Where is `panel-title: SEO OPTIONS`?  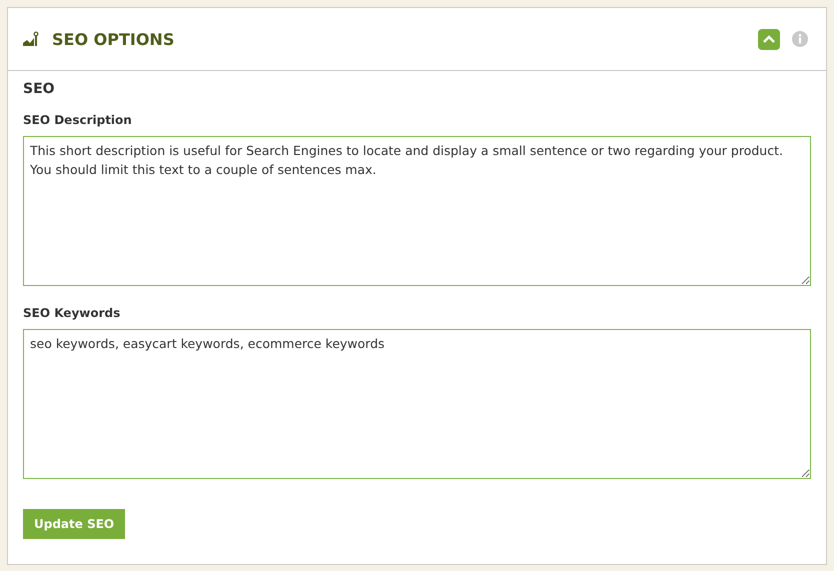 panel-title: SEO OPTIONS is located at coordinates (113, 39).